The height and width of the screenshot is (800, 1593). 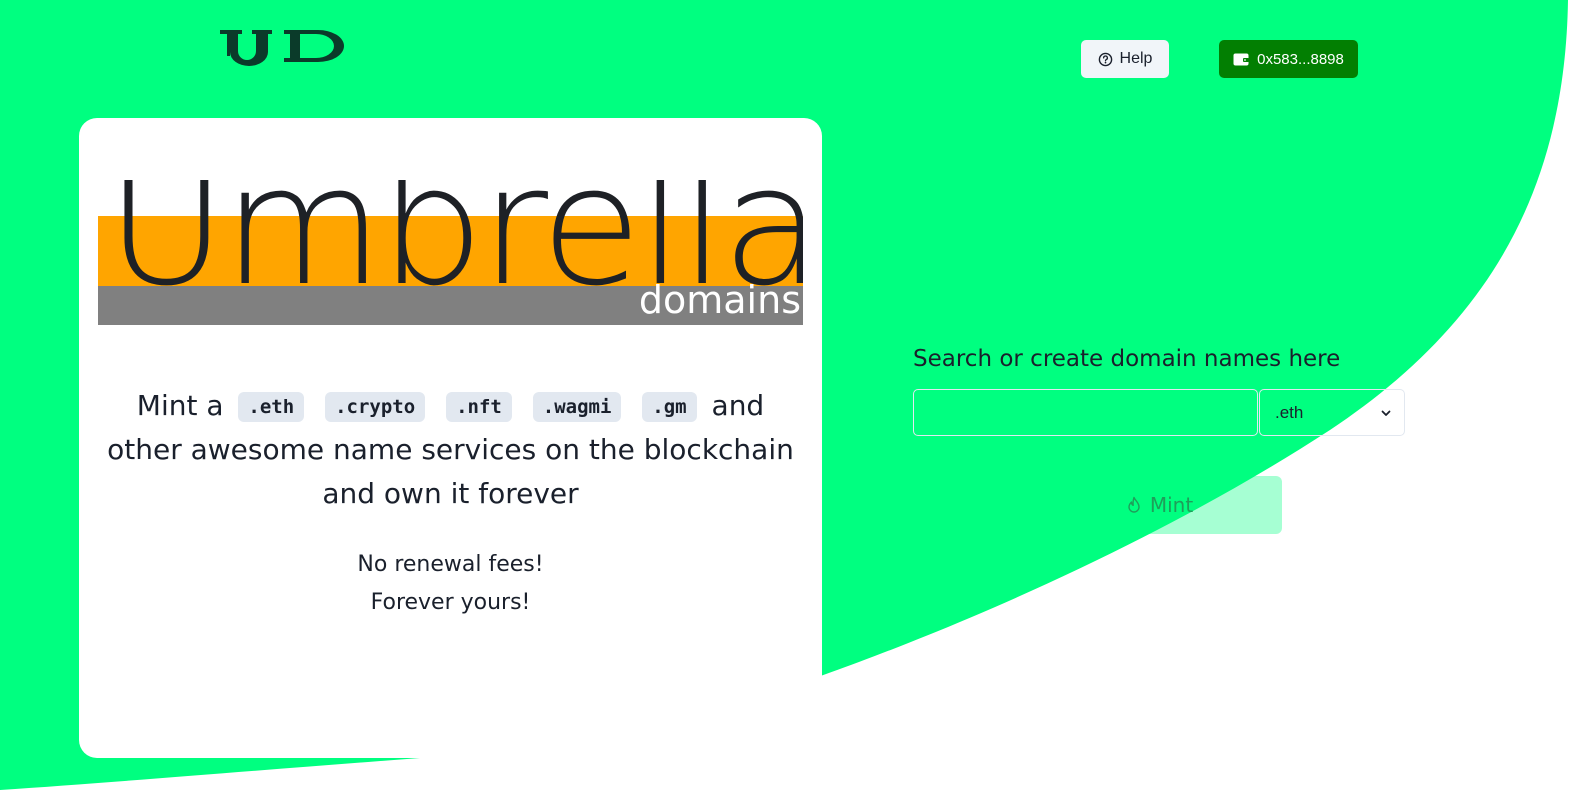 What do you see at coordinates (271, 407) in the screenshot?
I see `tld-chip-eth: .eth` at bounding box center [271, 407].